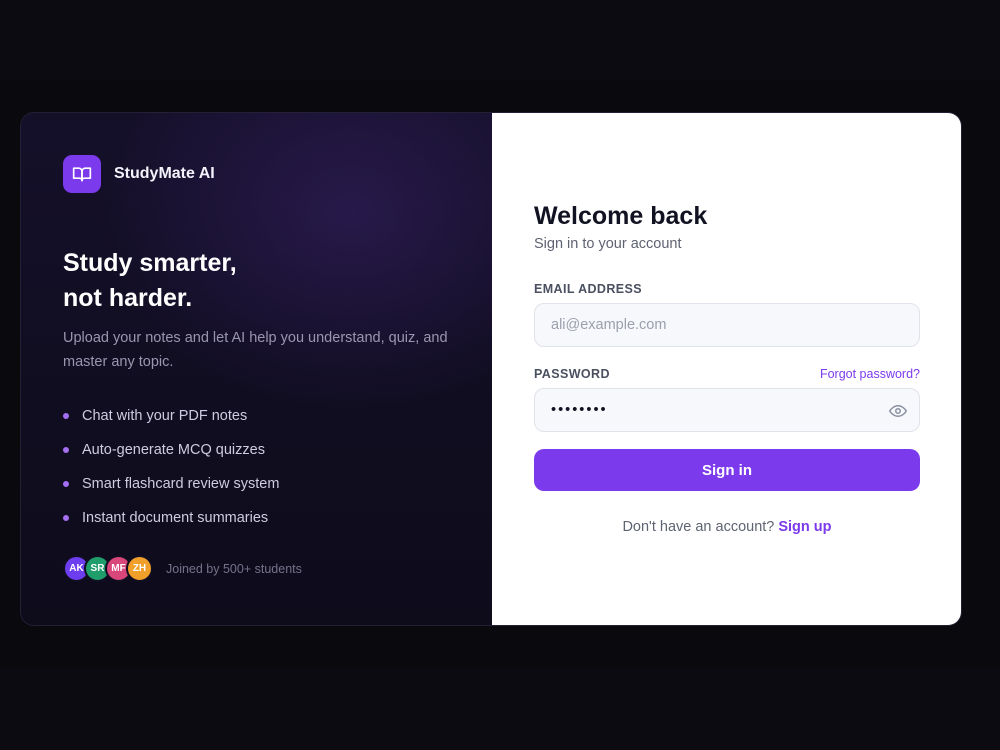 This screenshot has width=1000, height=750. I want to click on password-field-wrapper, so click(727, 410).